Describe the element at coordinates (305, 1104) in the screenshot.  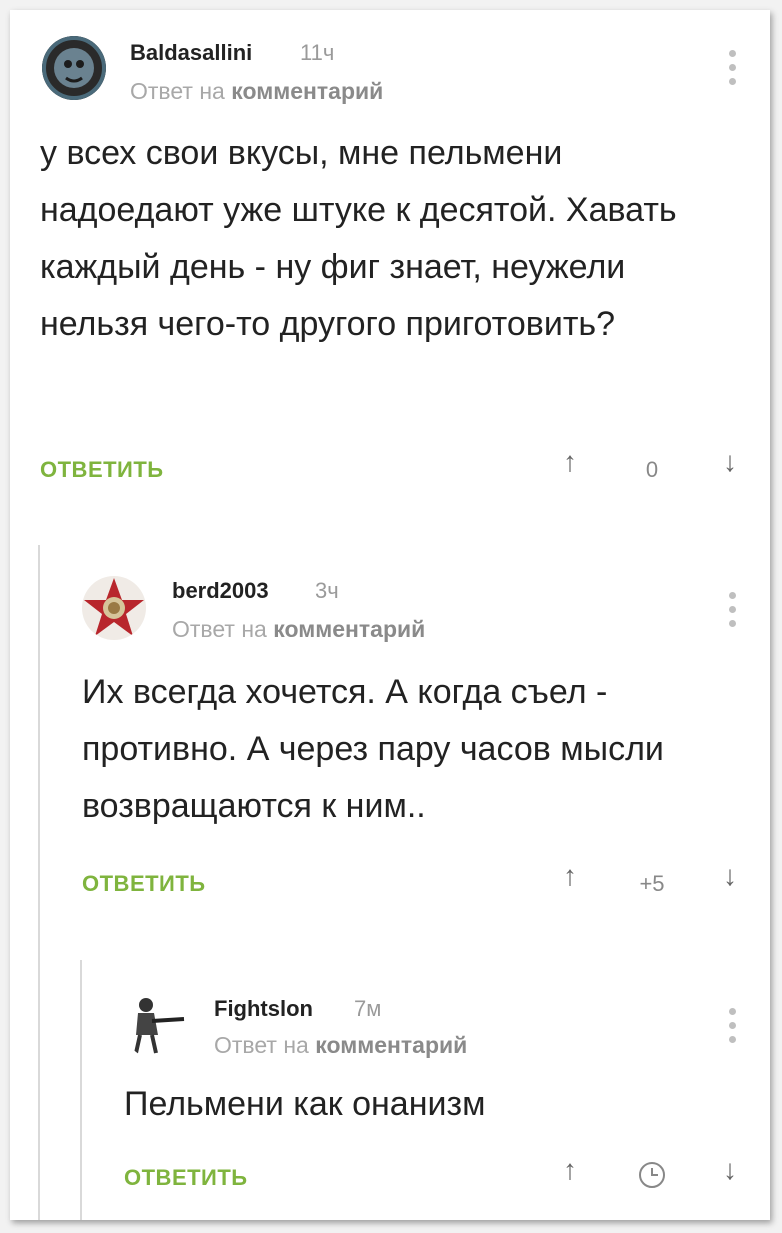
I see `comment-text: Пельмени как онанизм` at that location.